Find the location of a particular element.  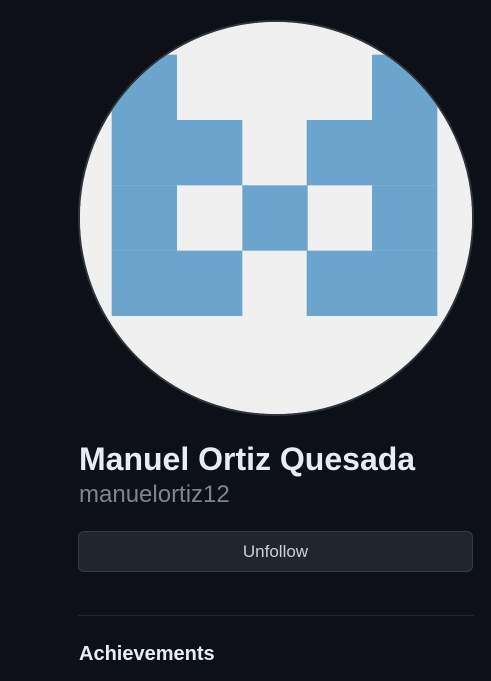

unfollow-button: Unfollow is located at coordinates (275, 551).